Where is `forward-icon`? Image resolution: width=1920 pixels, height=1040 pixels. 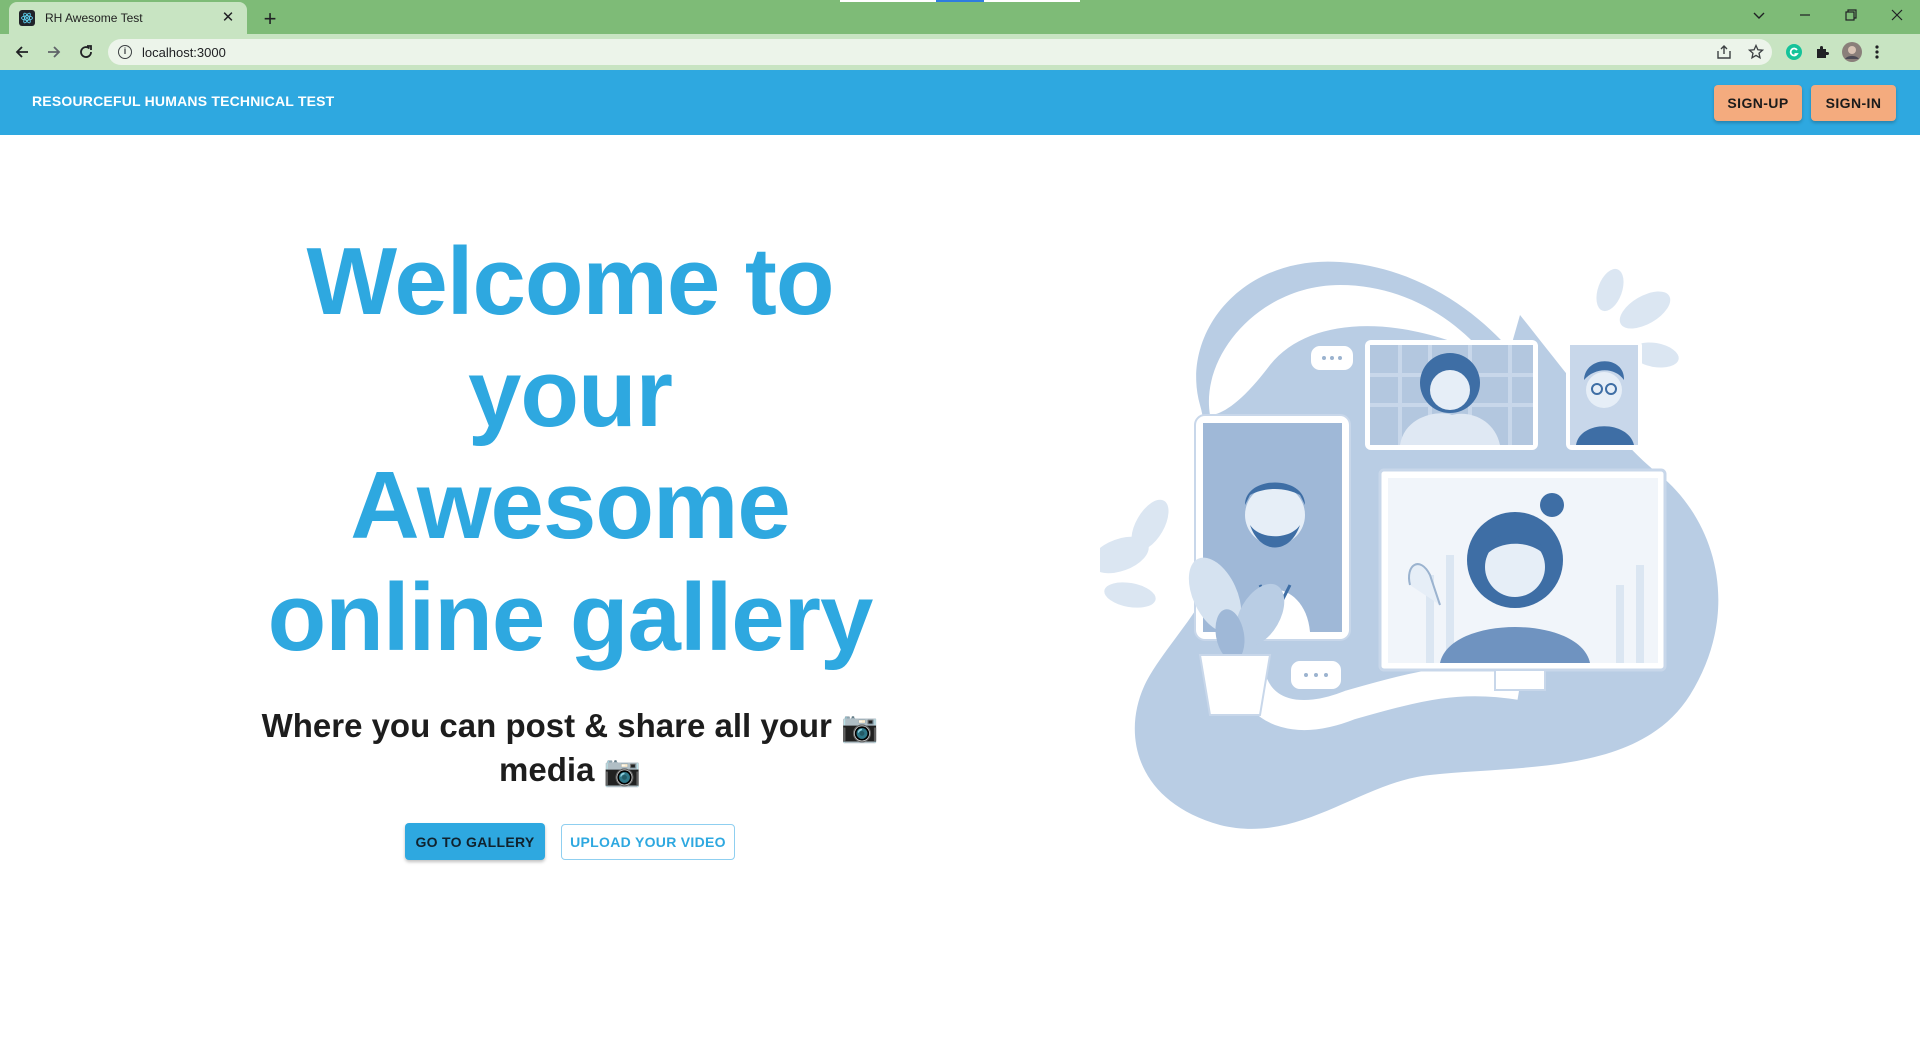
forward-icon is located at coordinates (54, 52).